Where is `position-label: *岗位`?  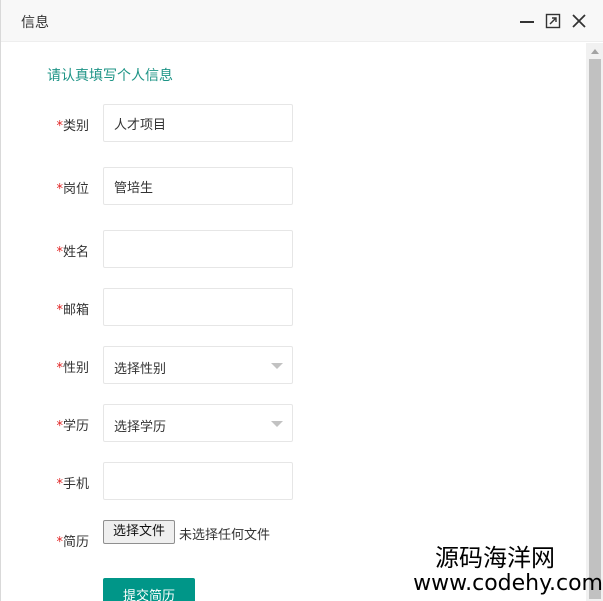
position-label: *岗位 is located at coordinates (64, 187).